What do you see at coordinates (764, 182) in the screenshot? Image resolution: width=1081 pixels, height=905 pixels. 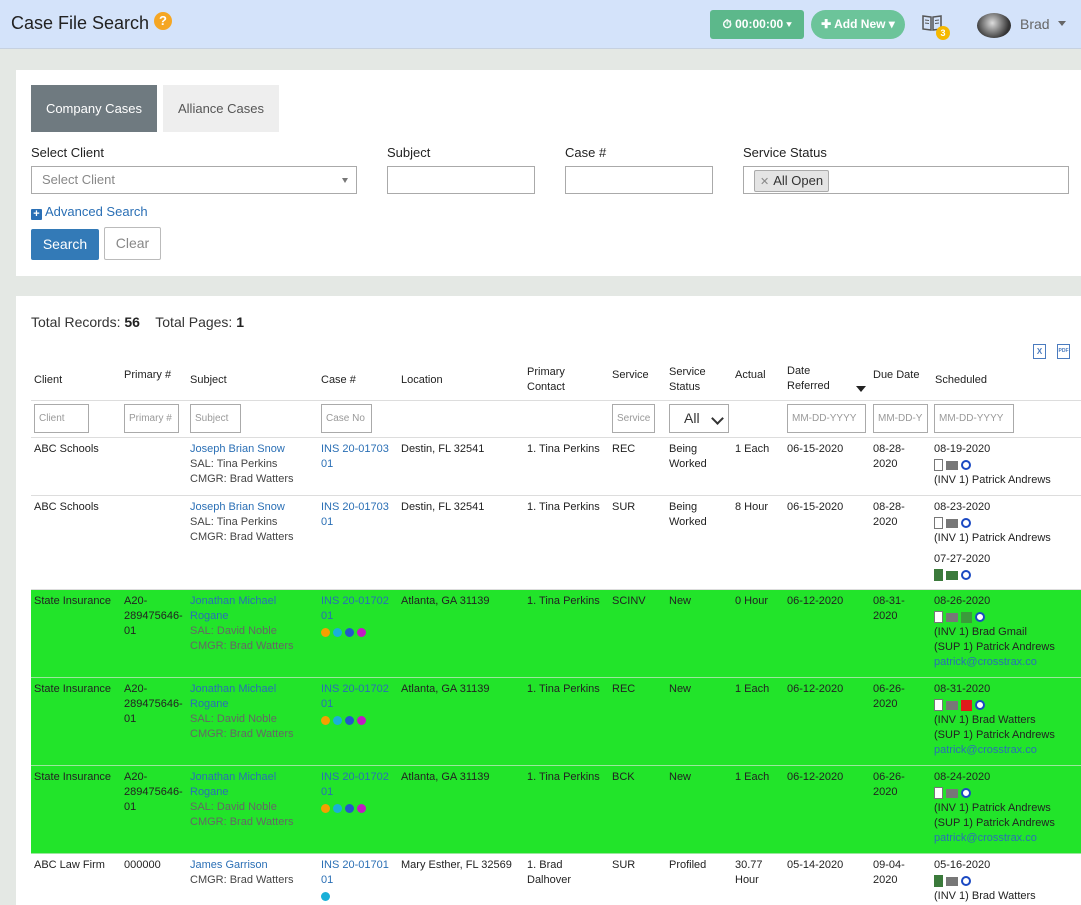 I see `remove-icon: ✕` at bounding box center [764, 182].